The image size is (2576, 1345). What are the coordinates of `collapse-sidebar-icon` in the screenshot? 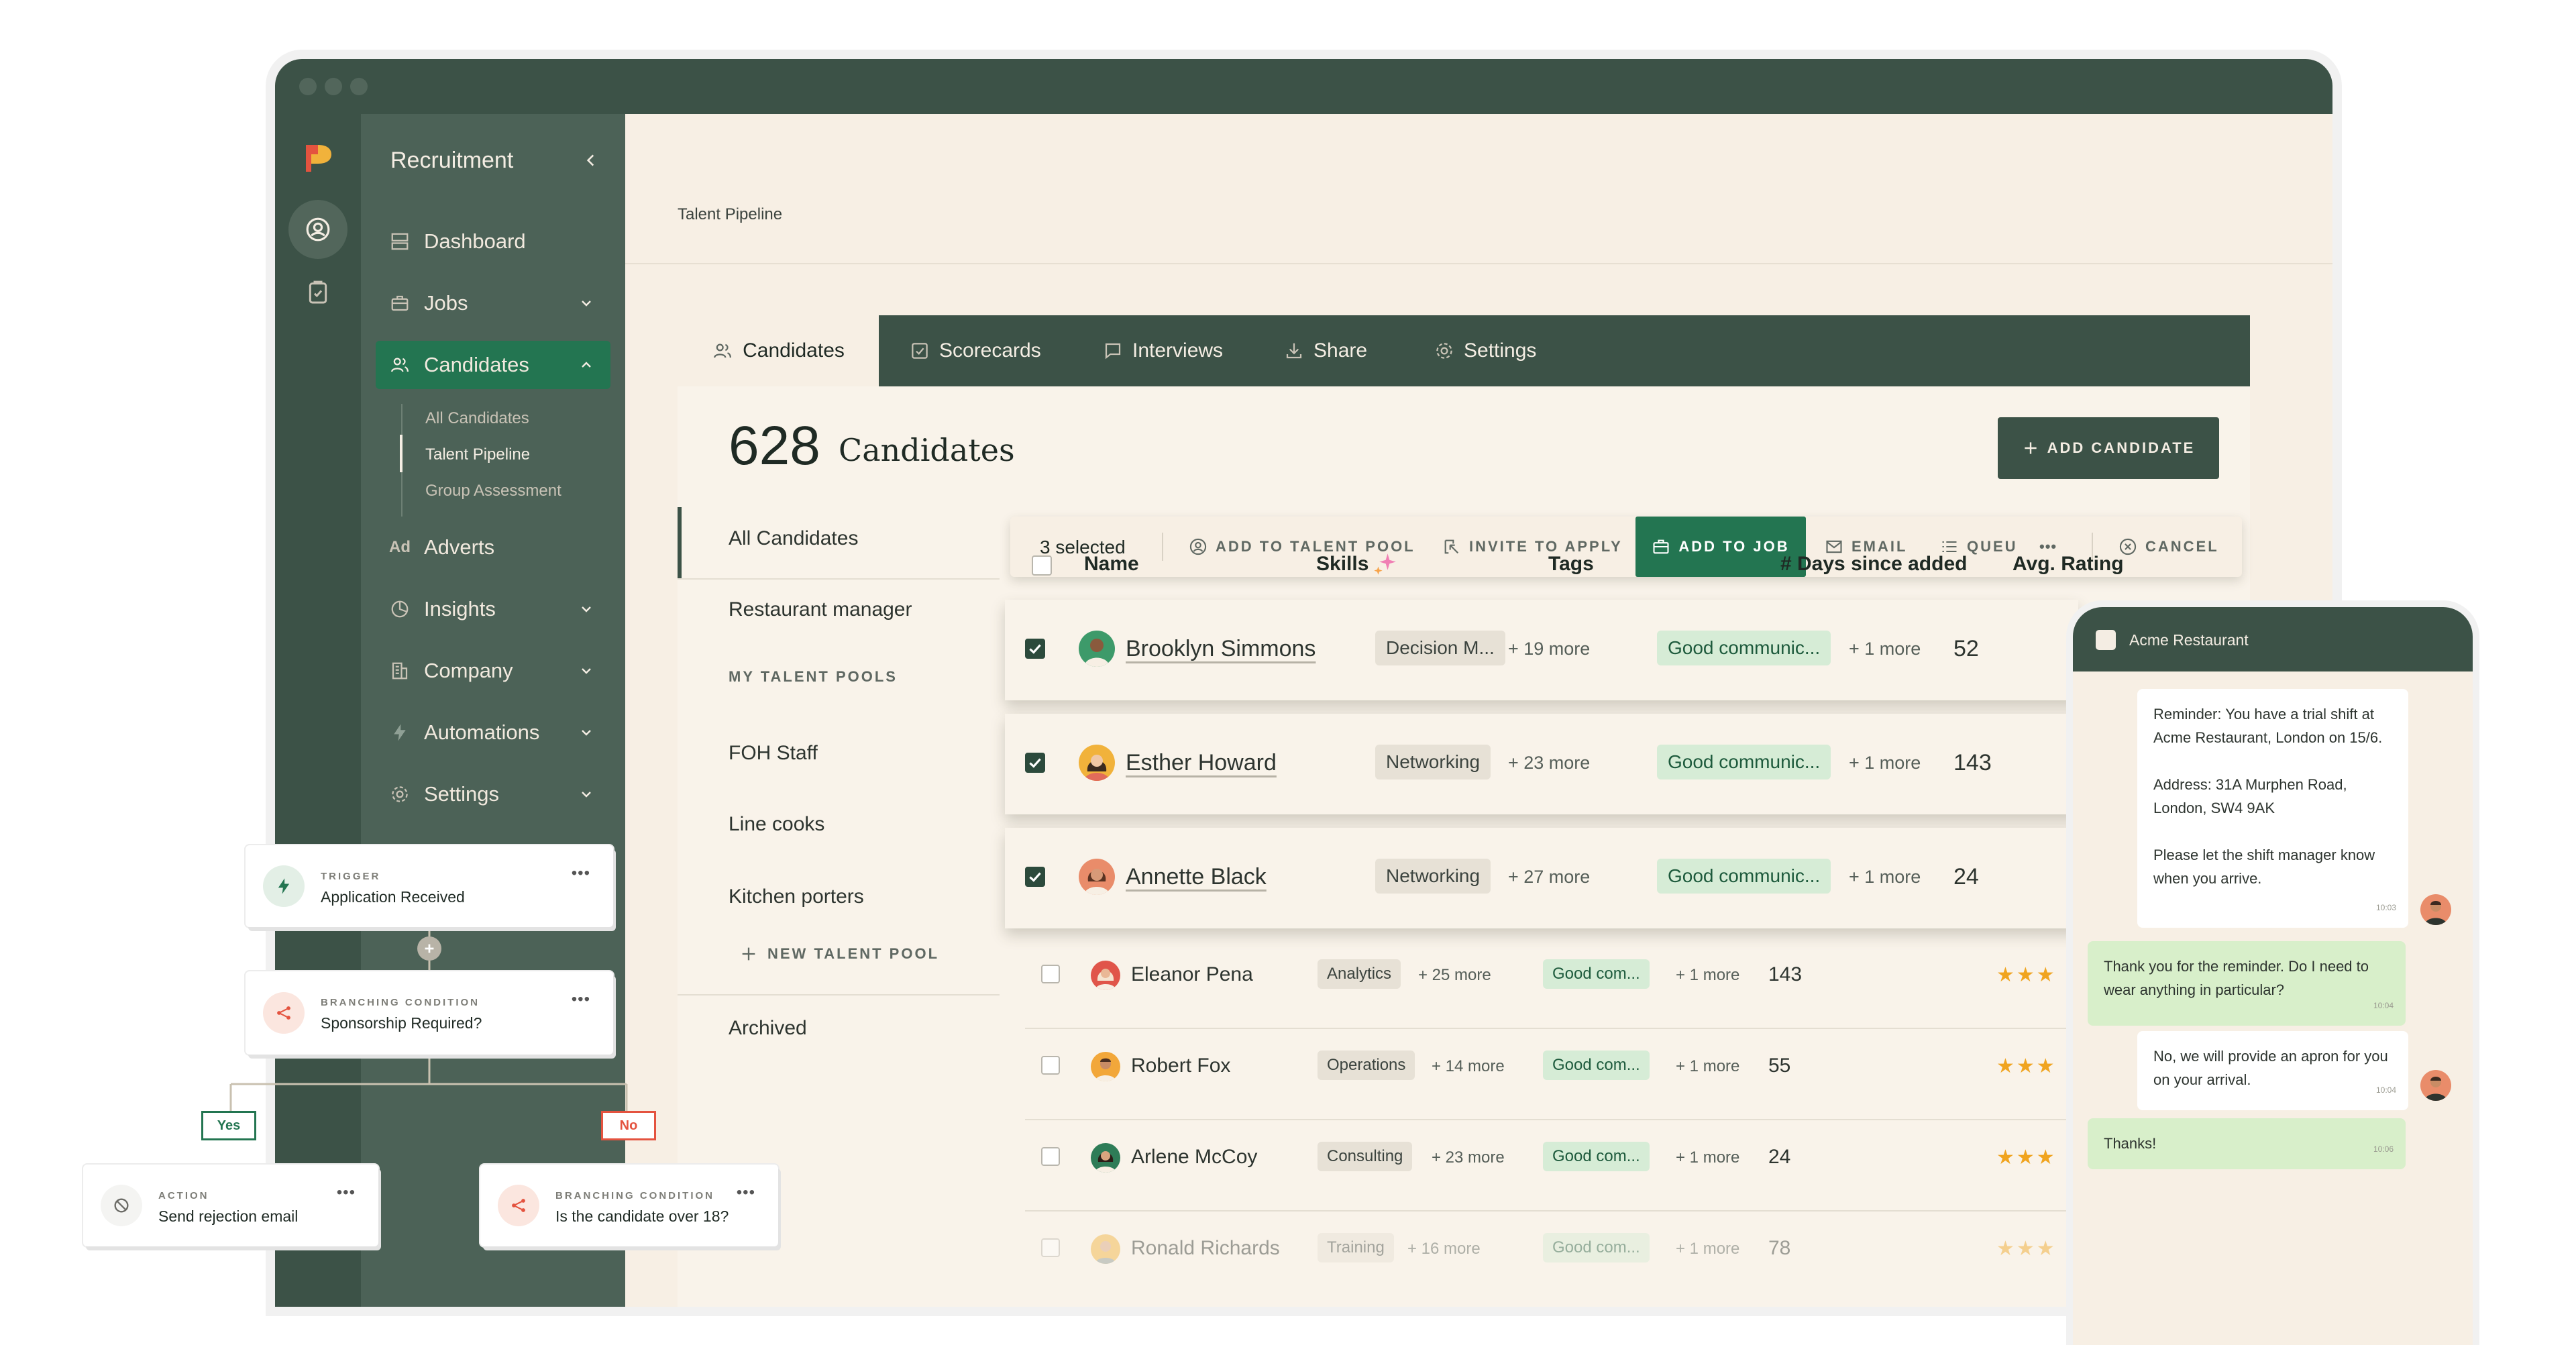 It's located at (591, 160).